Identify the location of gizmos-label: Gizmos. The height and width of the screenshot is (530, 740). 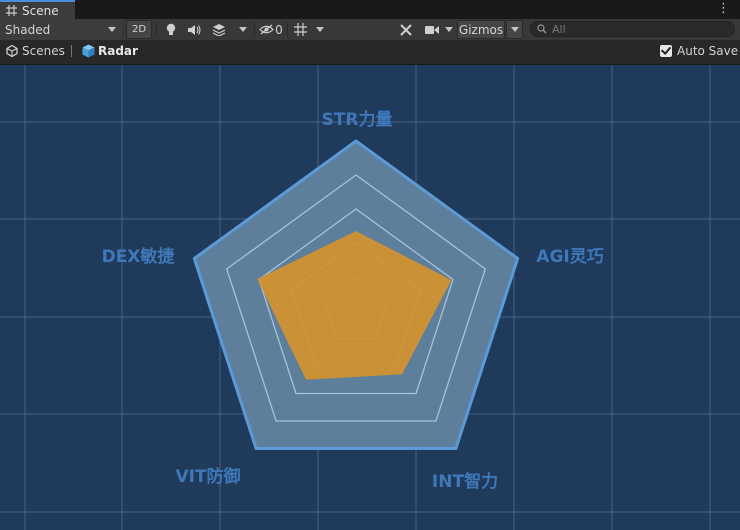
(481, 29).